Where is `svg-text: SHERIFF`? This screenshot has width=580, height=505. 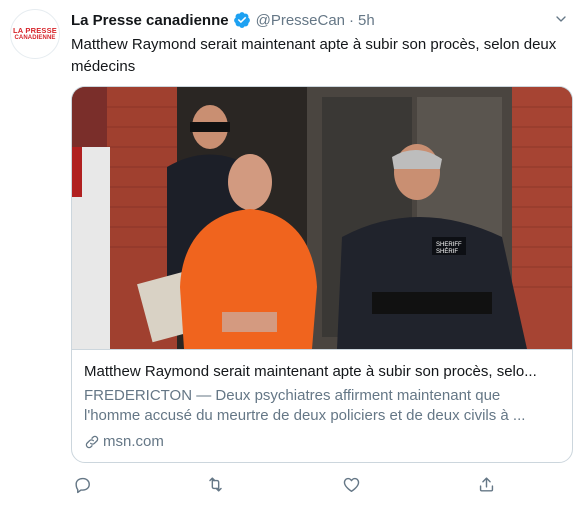
svg-text: SHERIFF is located at coordinates (449, 245).